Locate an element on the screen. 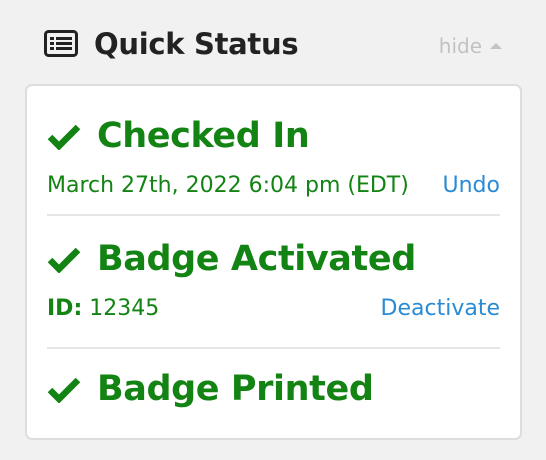 The height and width of the screenshot is (460, 546). hide-toggle: hide is located at coordinates (470, 46).